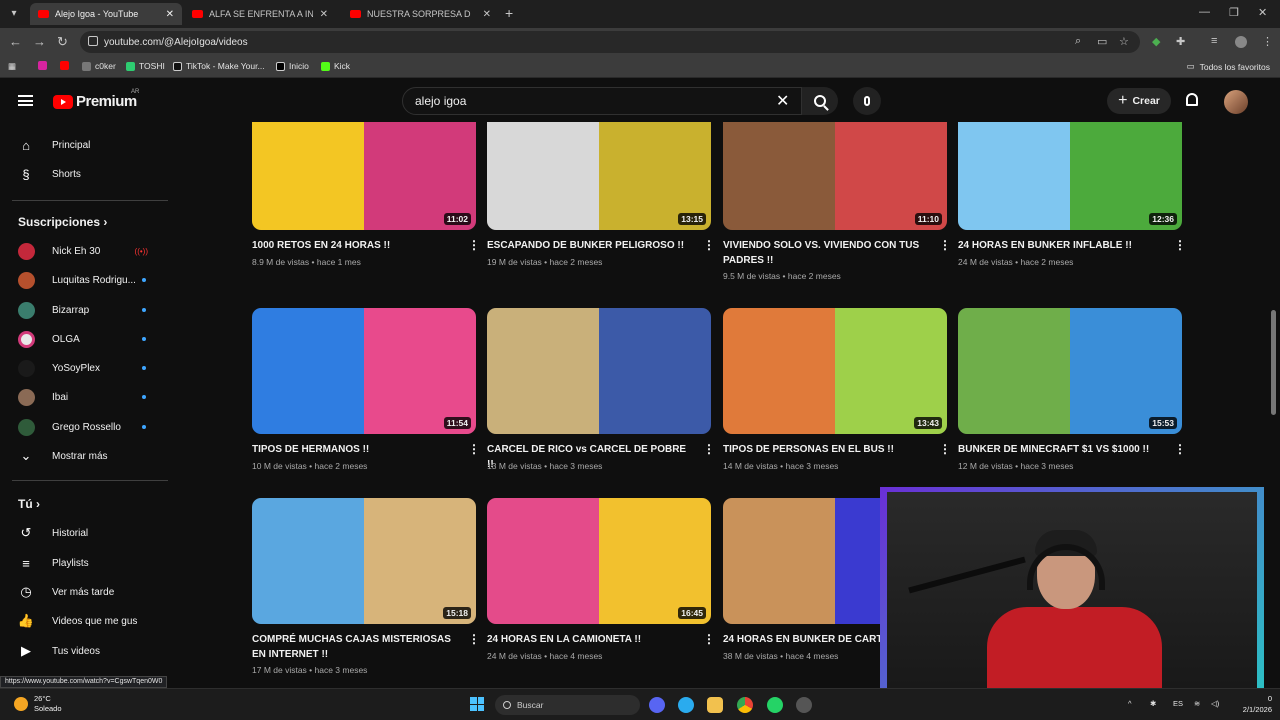 The width and height of the screenshot is (1280, 720). Describe the element at coordinates (29, 504) in the screenshot. I see `you-heading: Tú ›` at that location.